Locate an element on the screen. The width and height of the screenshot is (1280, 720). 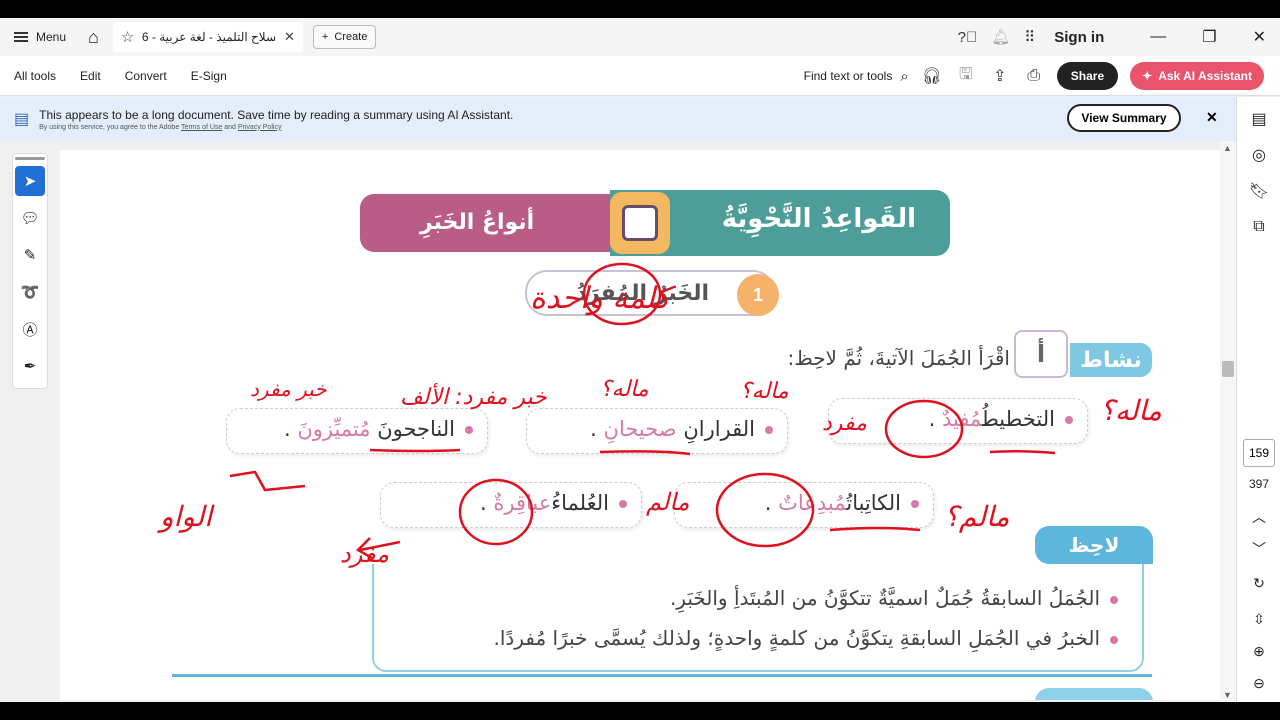
sentence: القرارانِ صحيحانِ . is located at coordinates (681, 429).